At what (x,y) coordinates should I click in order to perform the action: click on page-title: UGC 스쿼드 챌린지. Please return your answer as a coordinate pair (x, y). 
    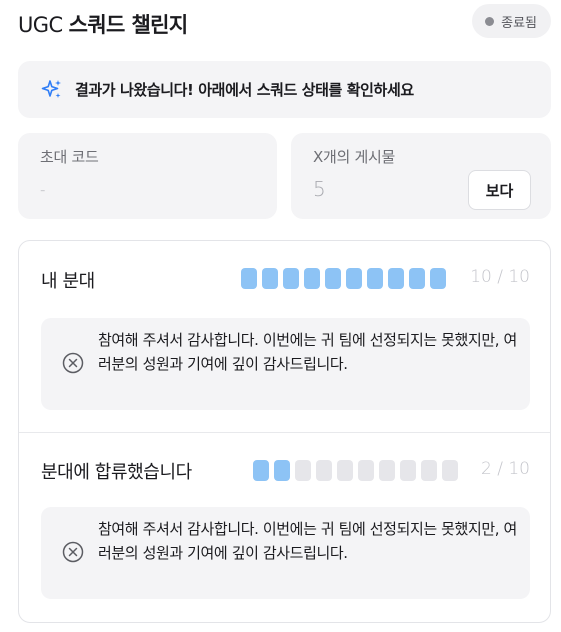
    Looking at the image, I should click on (103, 24).